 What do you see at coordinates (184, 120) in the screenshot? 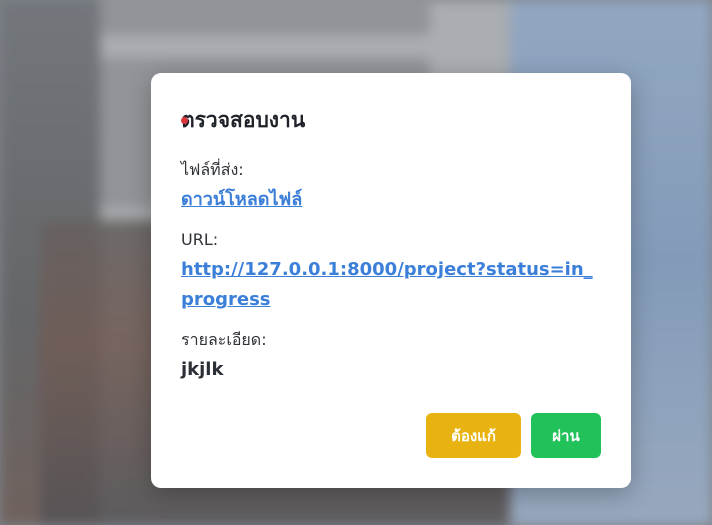
I see `status-dot-icon` at bounding box center [184, 120].